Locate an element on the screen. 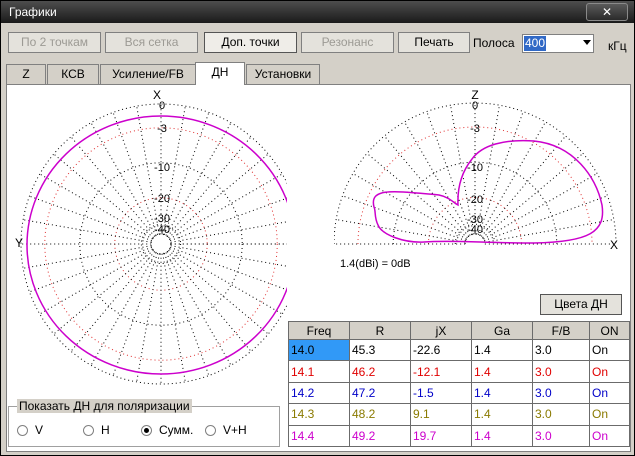 This screenshot has height=456, width=635. two-points-button: По 2 точкам is located at coordinates (54, 42).